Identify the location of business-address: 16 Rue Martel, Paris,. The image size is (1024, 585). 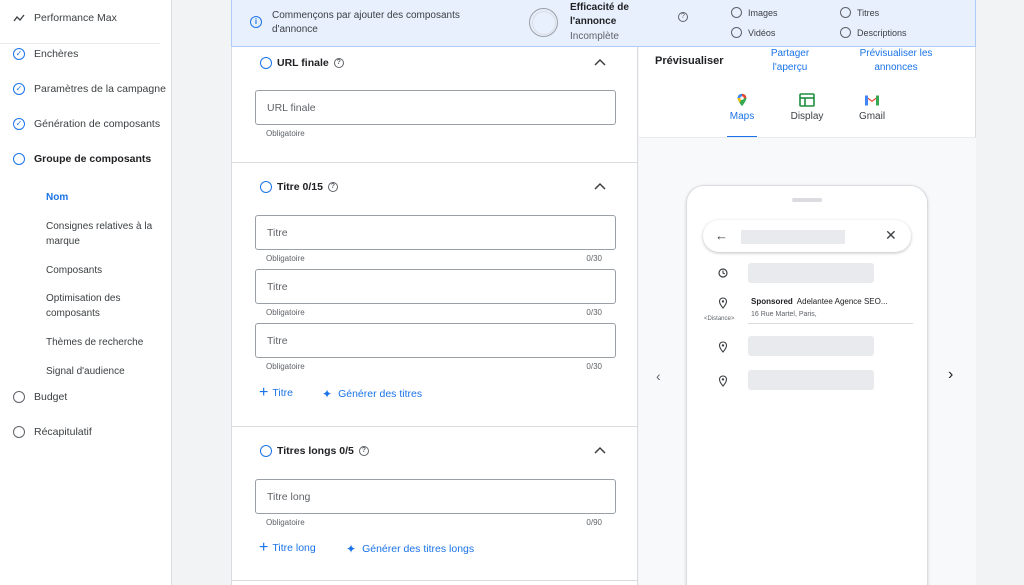
(784, 314).